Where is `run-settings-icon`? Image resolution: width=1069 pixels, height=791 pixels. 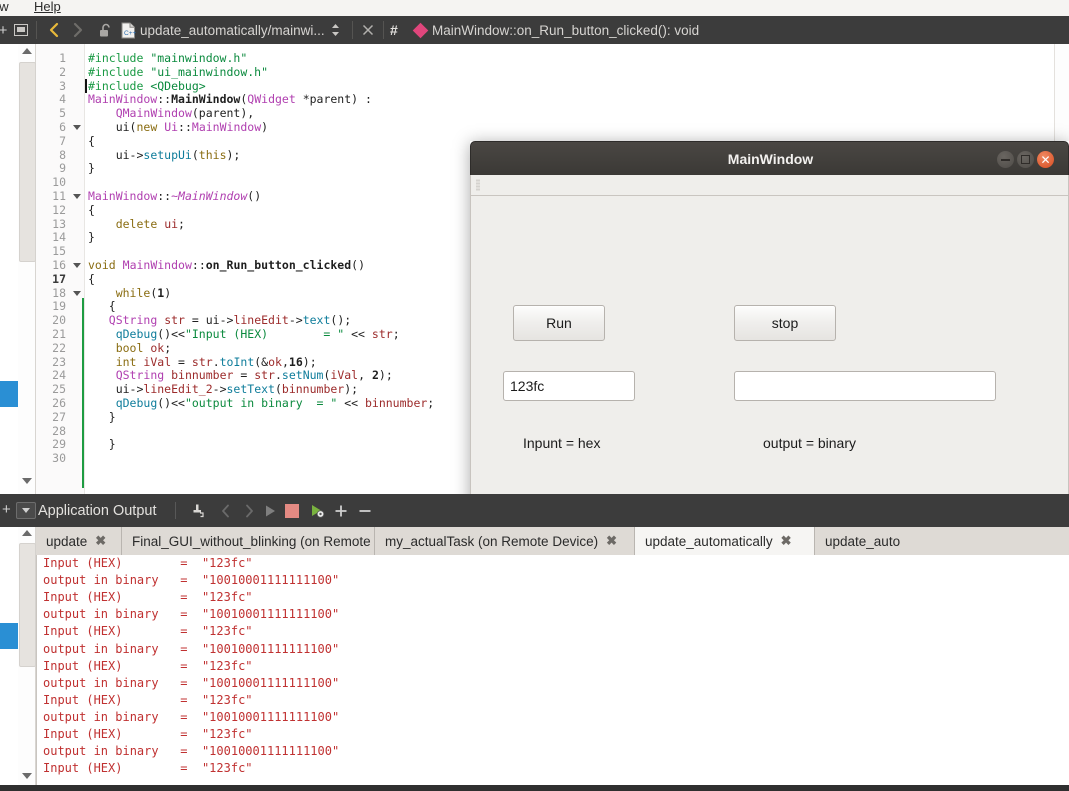 run-settings-icon is located at coordinates (317, 510).